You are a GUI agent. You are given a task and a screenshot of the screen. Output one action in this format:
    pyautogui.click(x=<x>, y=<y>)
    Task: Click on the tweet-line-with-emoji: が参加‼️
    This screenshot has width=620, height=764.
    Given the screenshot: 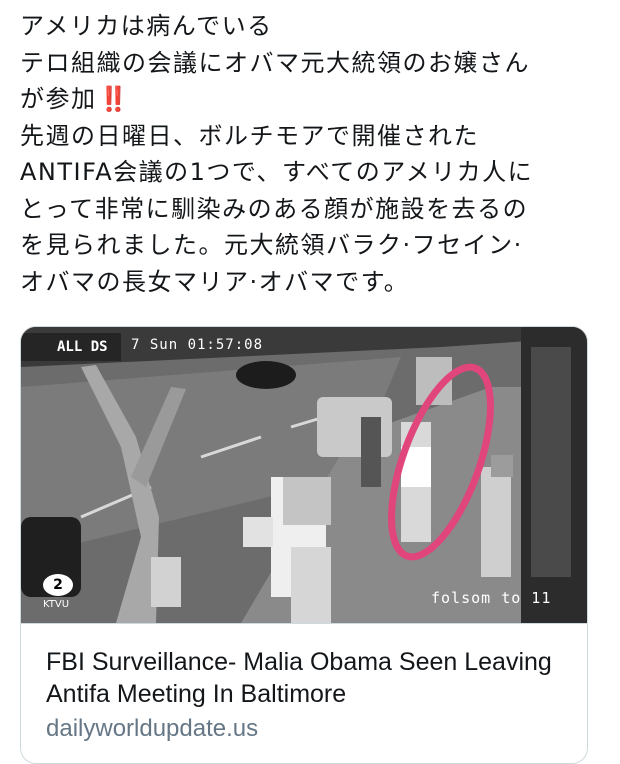 What is the action you would take?
    pyautogui.click(x=315, y=99)
    